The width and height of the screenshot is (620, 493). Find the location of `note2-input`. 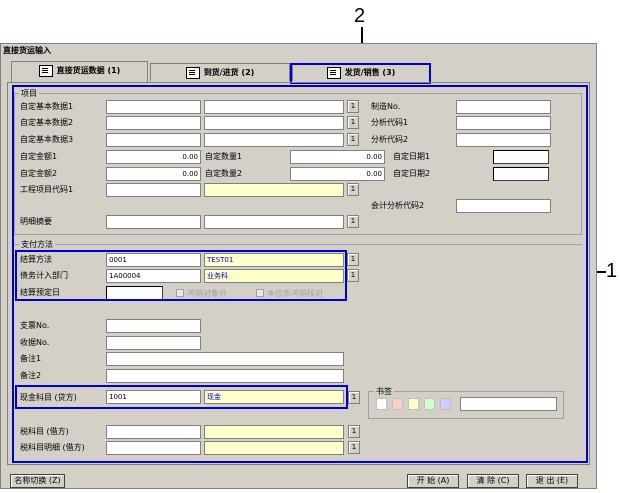

note2-input is located at coordinates (225, 376).